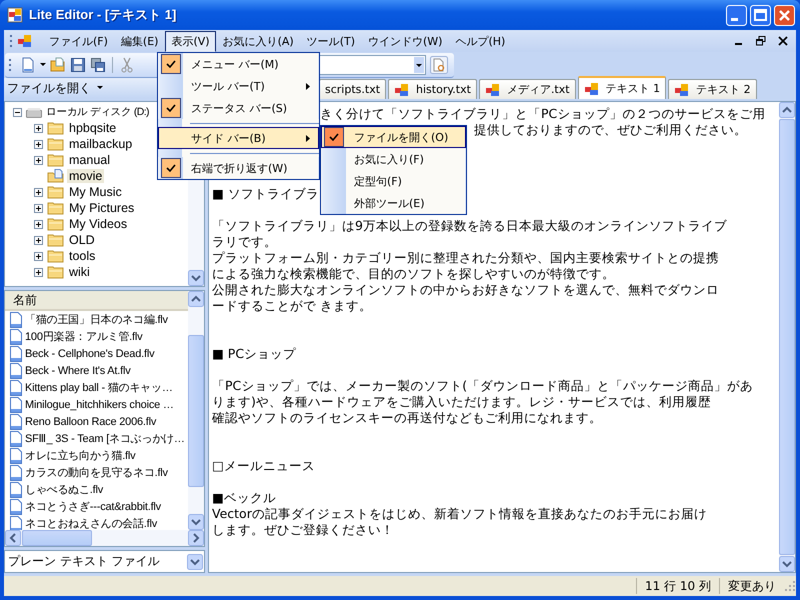 The width and height of the screenshot is (800, 600). Describe the element at coordinates (92, 128) in the screenshot. I see `tree-item: hpbqsite` at that location.